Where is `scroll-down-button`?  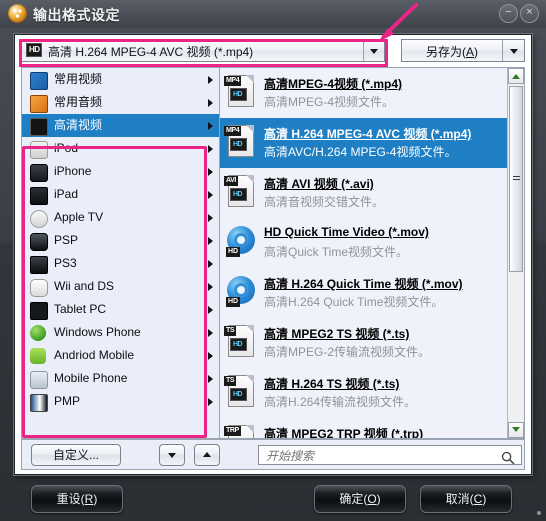 scroll-down-button is located at coordinates (516, 430).